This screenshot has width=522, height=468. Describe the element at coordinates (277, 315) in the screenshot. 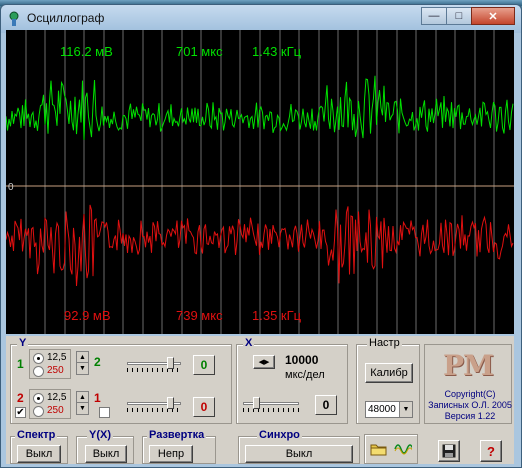

I see `ch2-frequency: 1.35 кГц` at that location.